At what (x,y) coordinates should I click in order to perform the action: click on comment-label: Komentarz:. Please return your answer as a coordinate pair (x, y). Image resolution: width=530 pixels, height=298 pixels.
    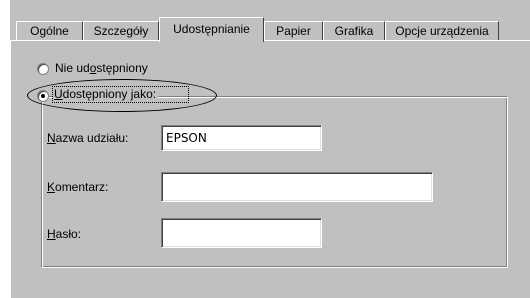
    Looking at the image, I should click on (77, 187).